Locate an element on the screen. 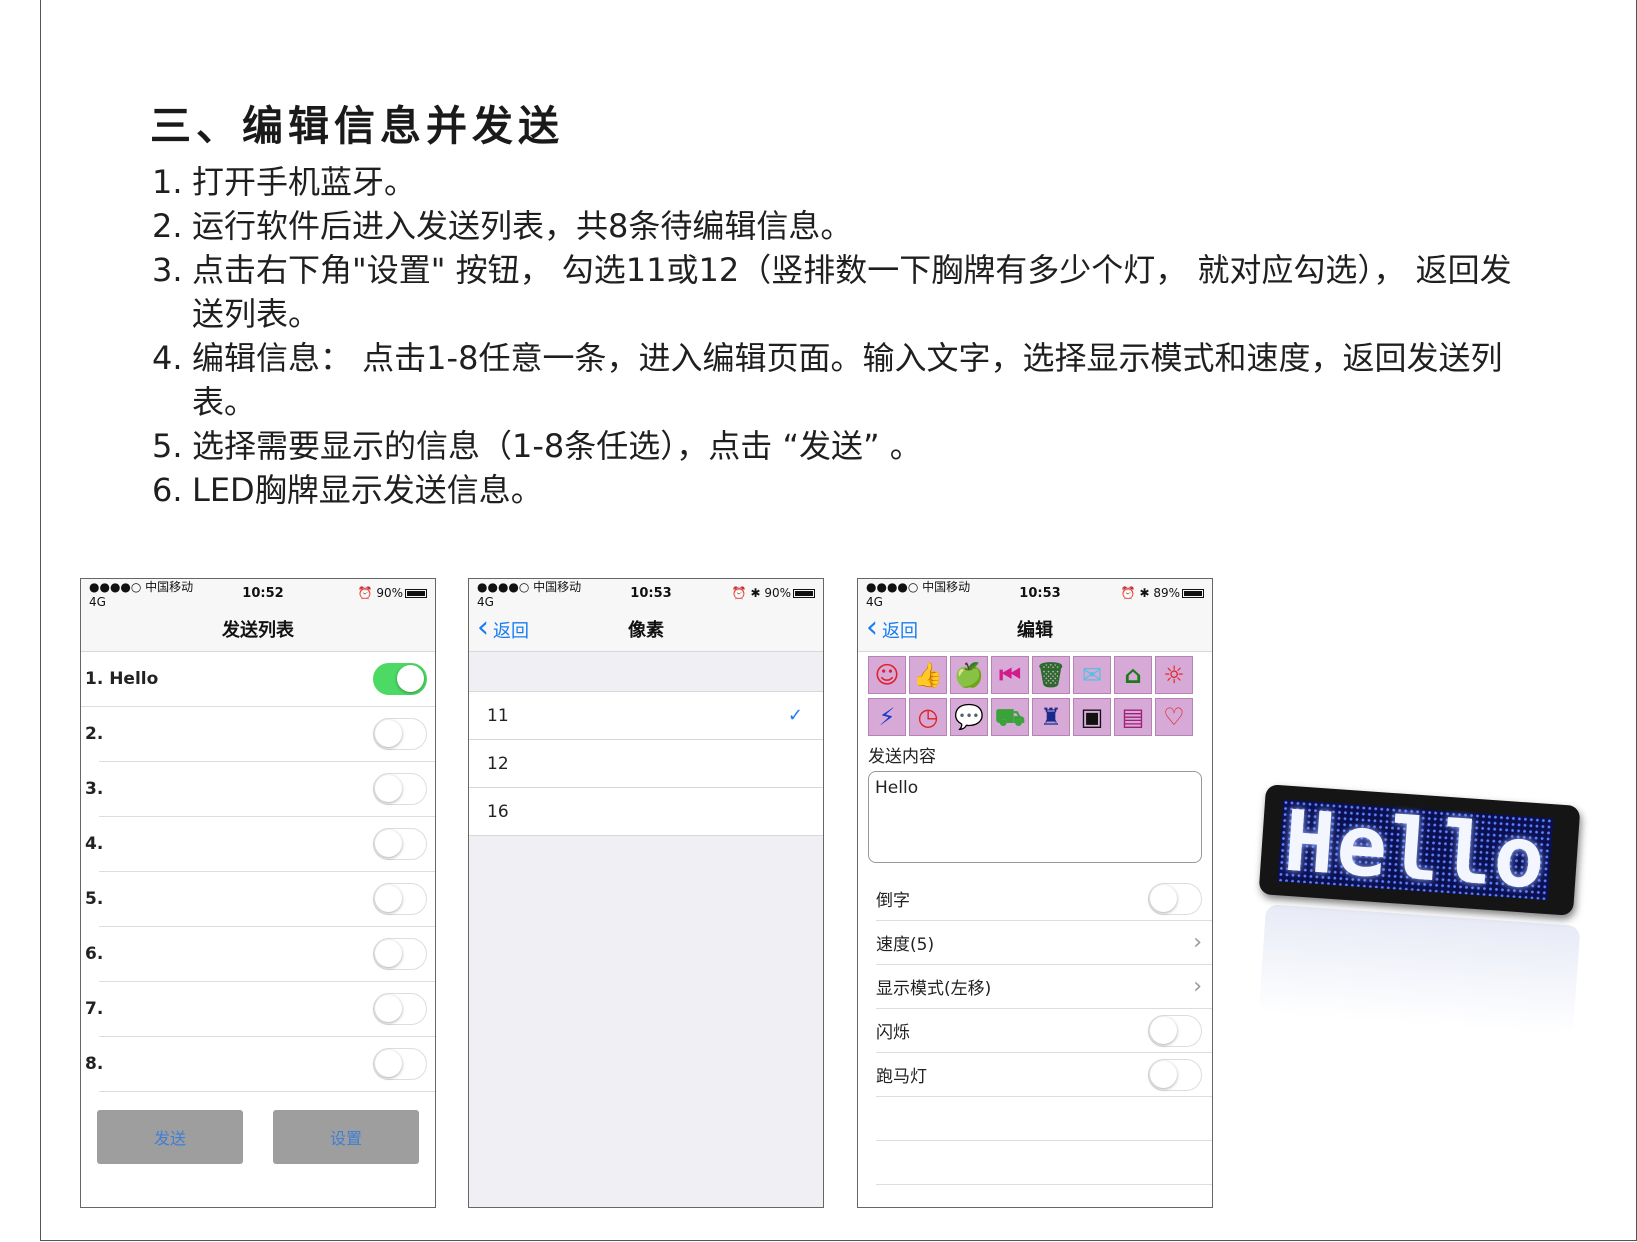  option-label: 16 is located at coordinates (498, 811).